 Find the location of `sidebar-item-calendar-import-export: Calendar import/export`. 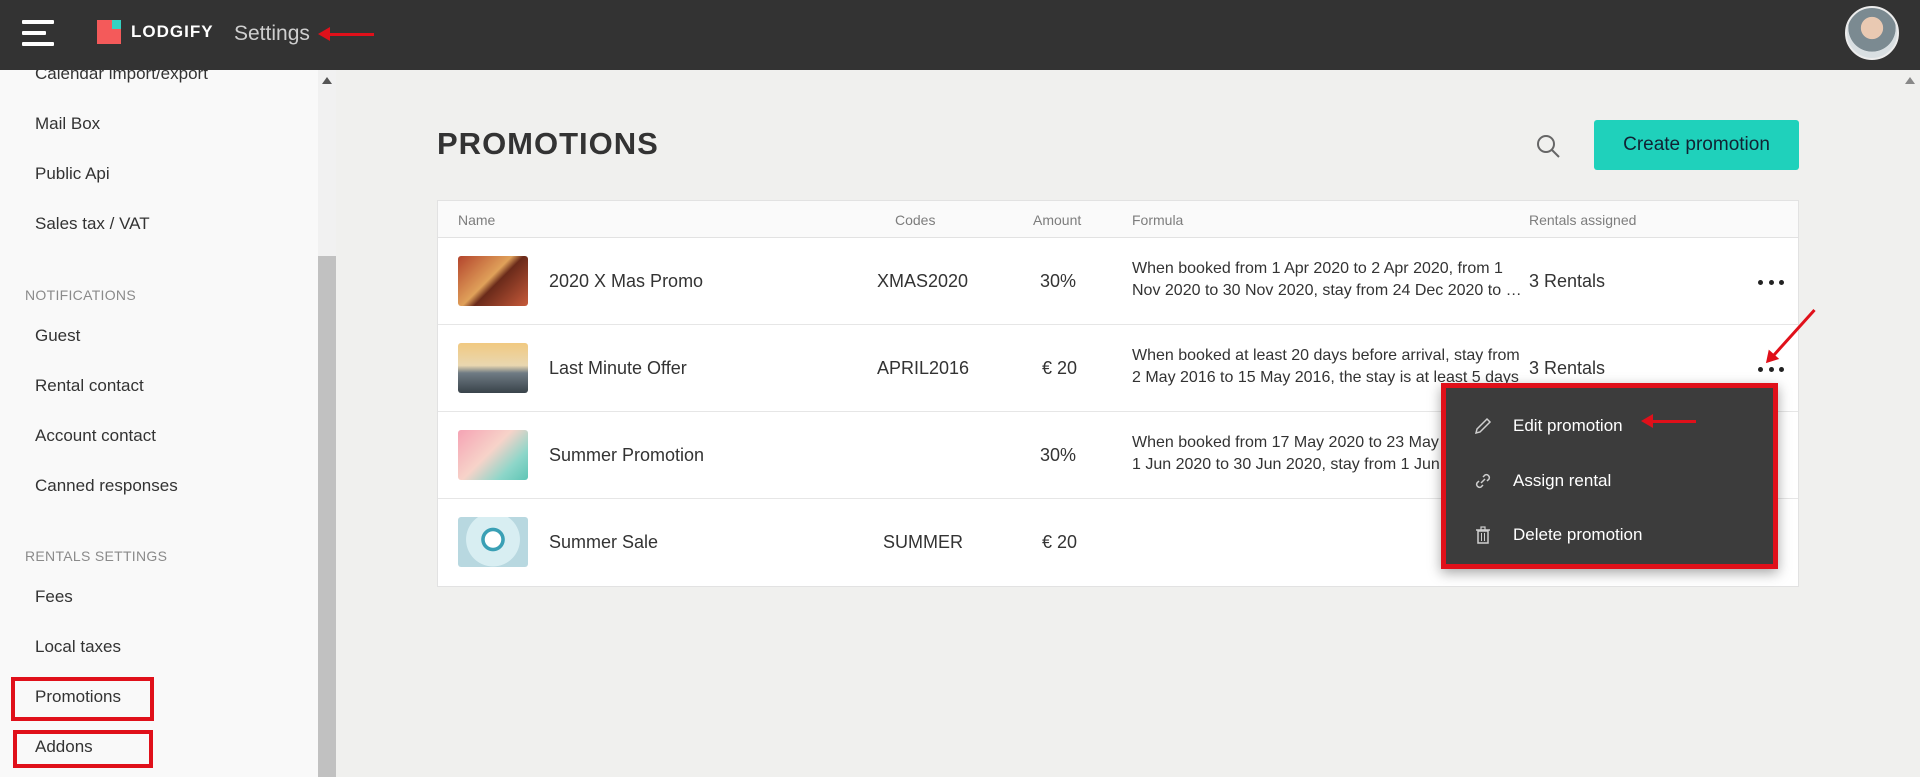

sidebar-item-calendar-import-export: Calendar import/export is located at coordinates (121, 77).